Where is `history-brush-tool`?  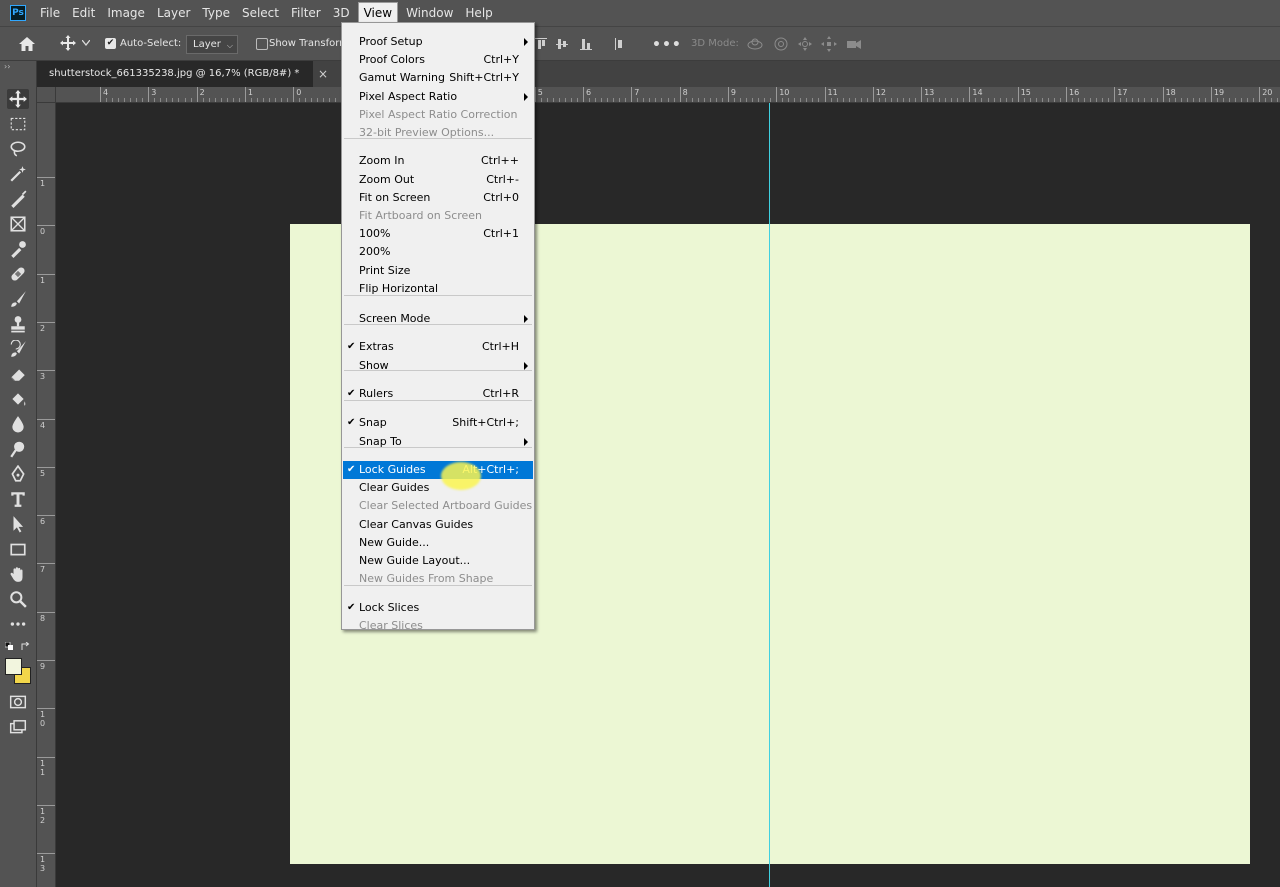
history-brush-tool is located at coordinates (18, 349).